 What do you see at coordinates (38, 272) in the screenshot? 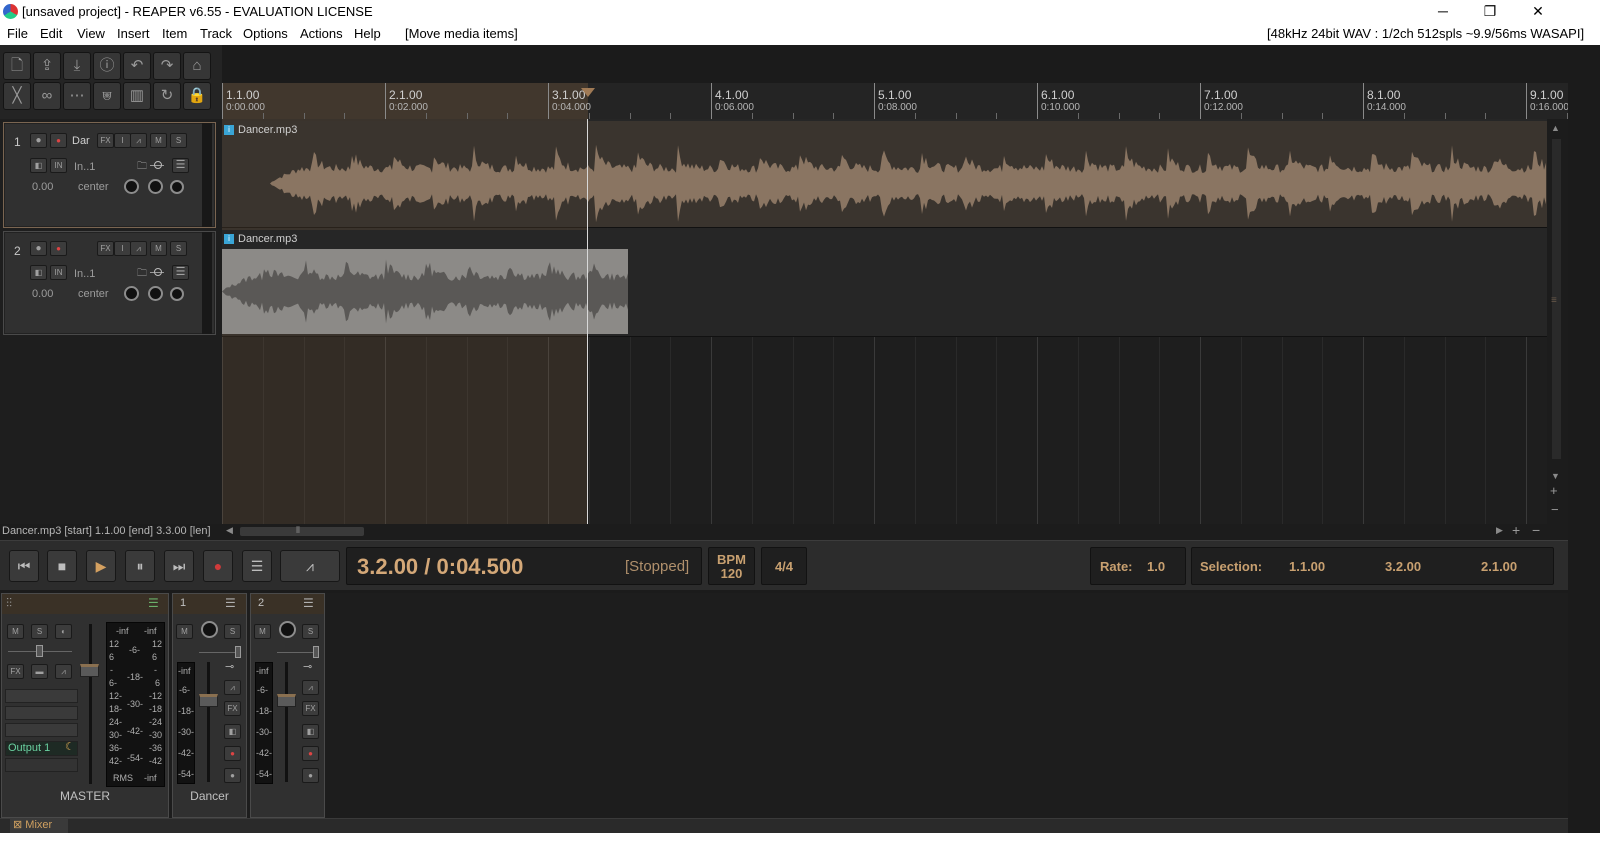
I see `record-mode-button: ◧` at bounding box center [38, 272].